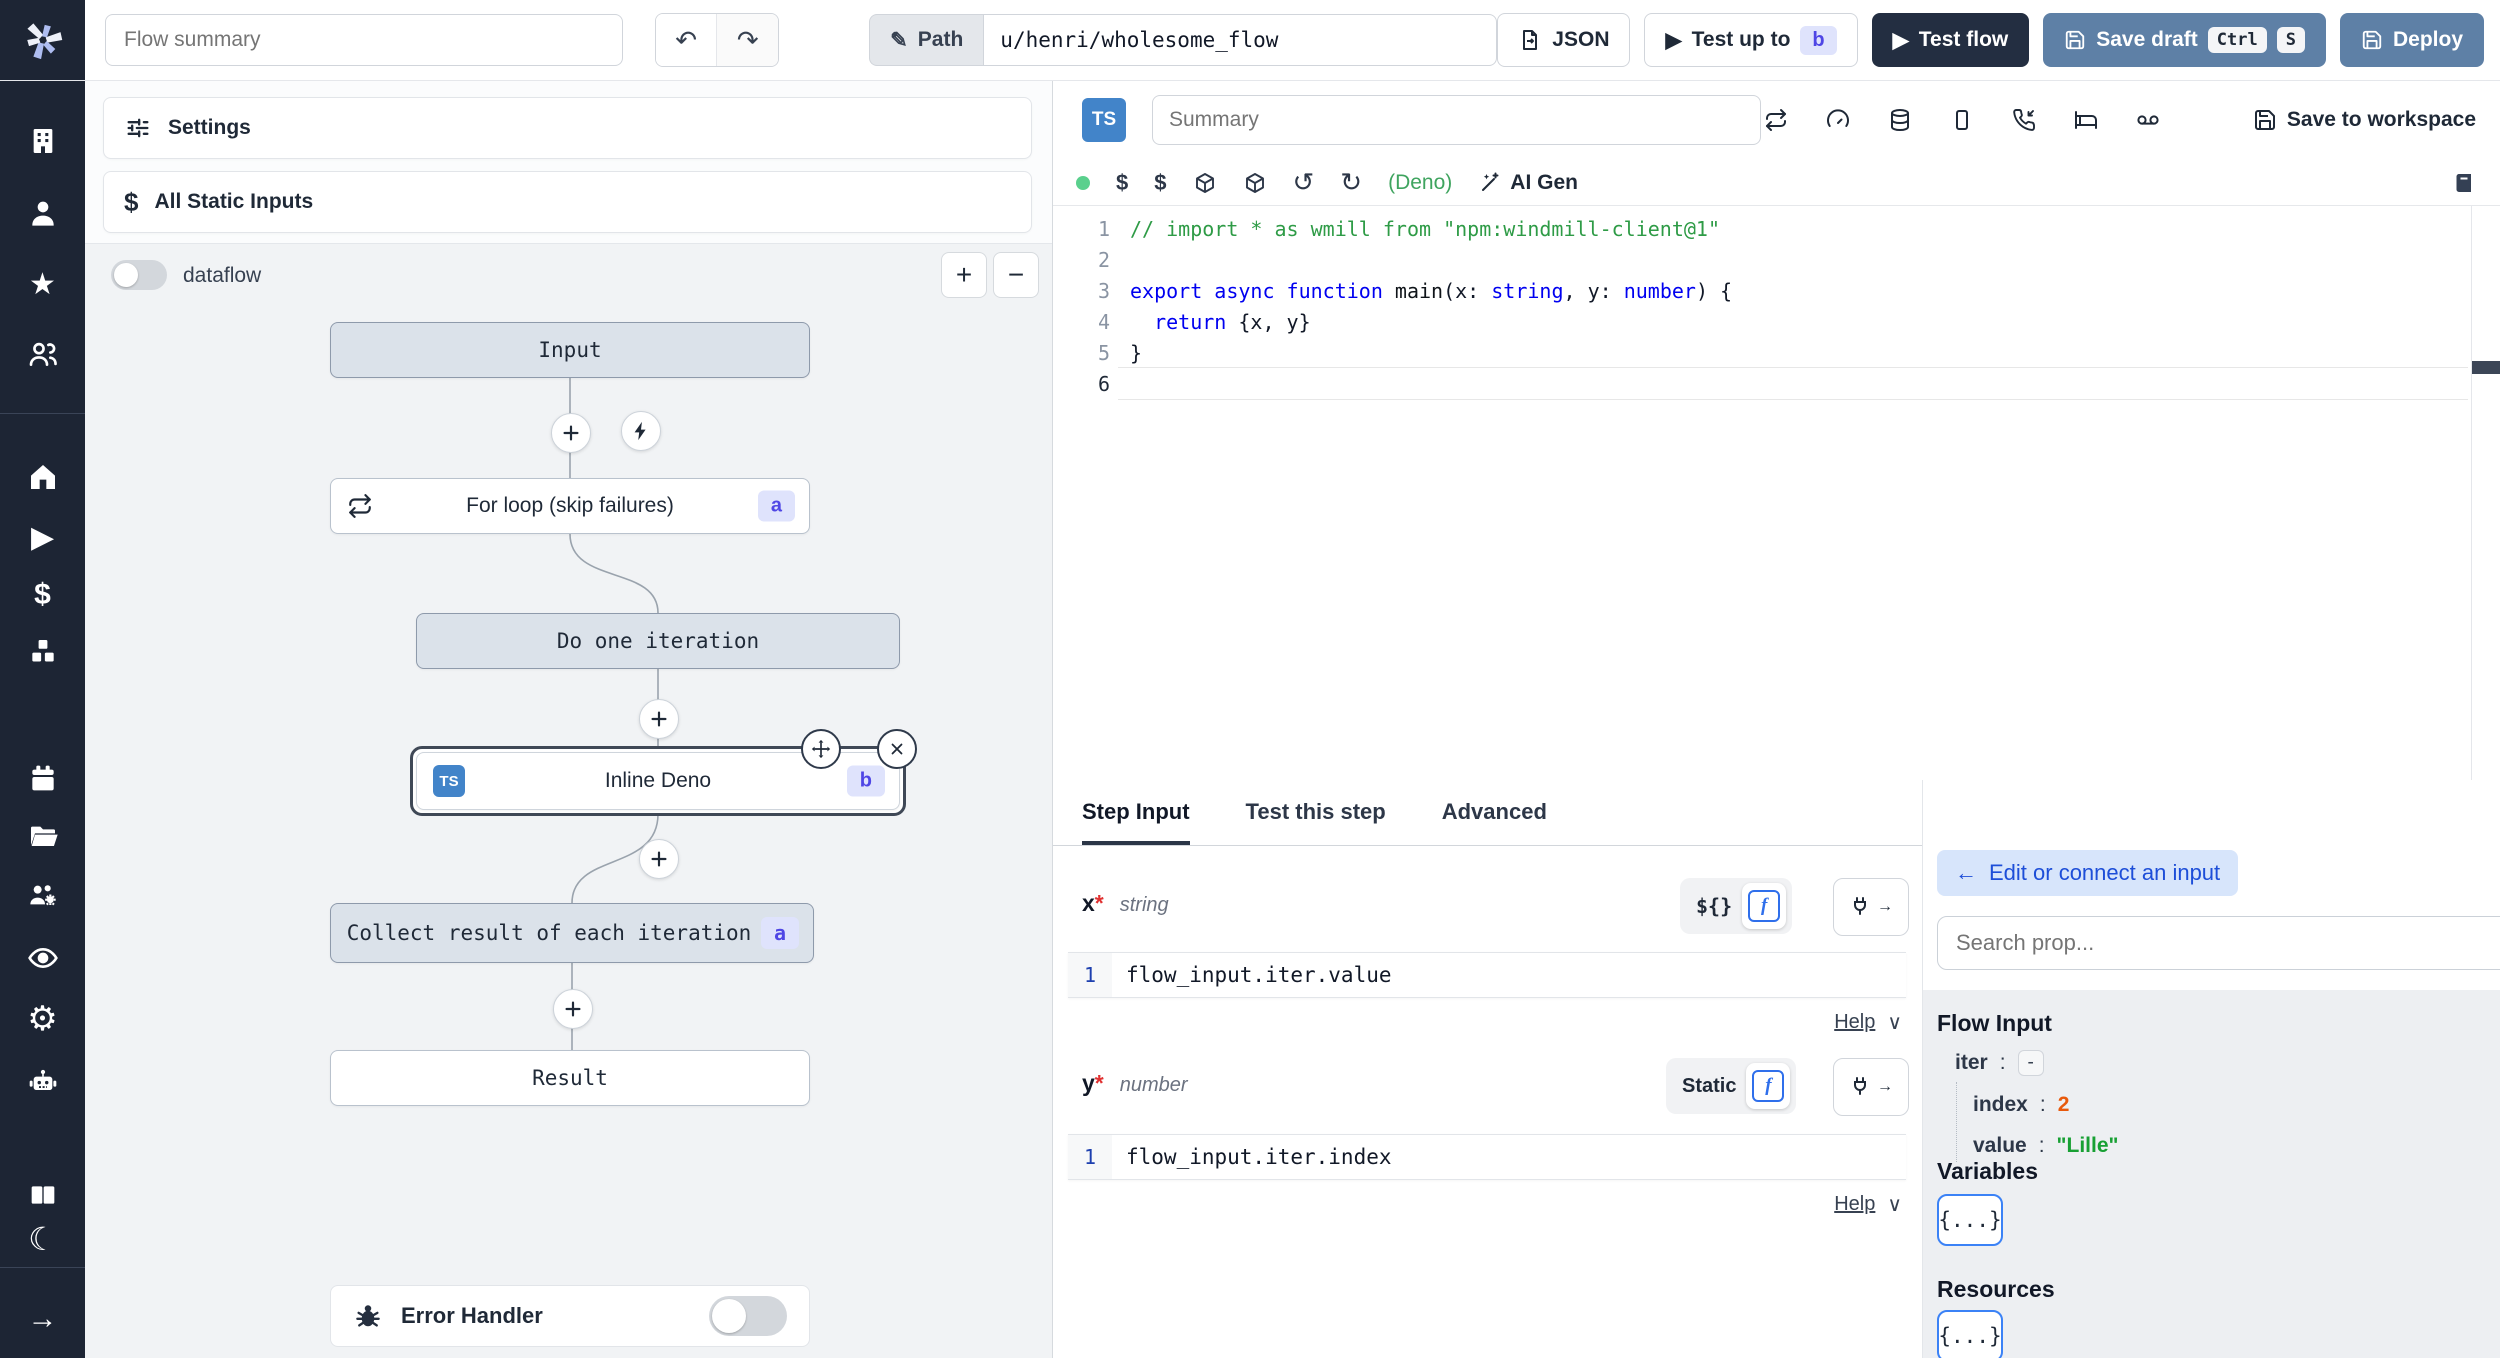  Describe the element at coordinates (2088, 873) in the screenshot. I see `edit-or-connect-button: ← Edit or connect an input` at that location.